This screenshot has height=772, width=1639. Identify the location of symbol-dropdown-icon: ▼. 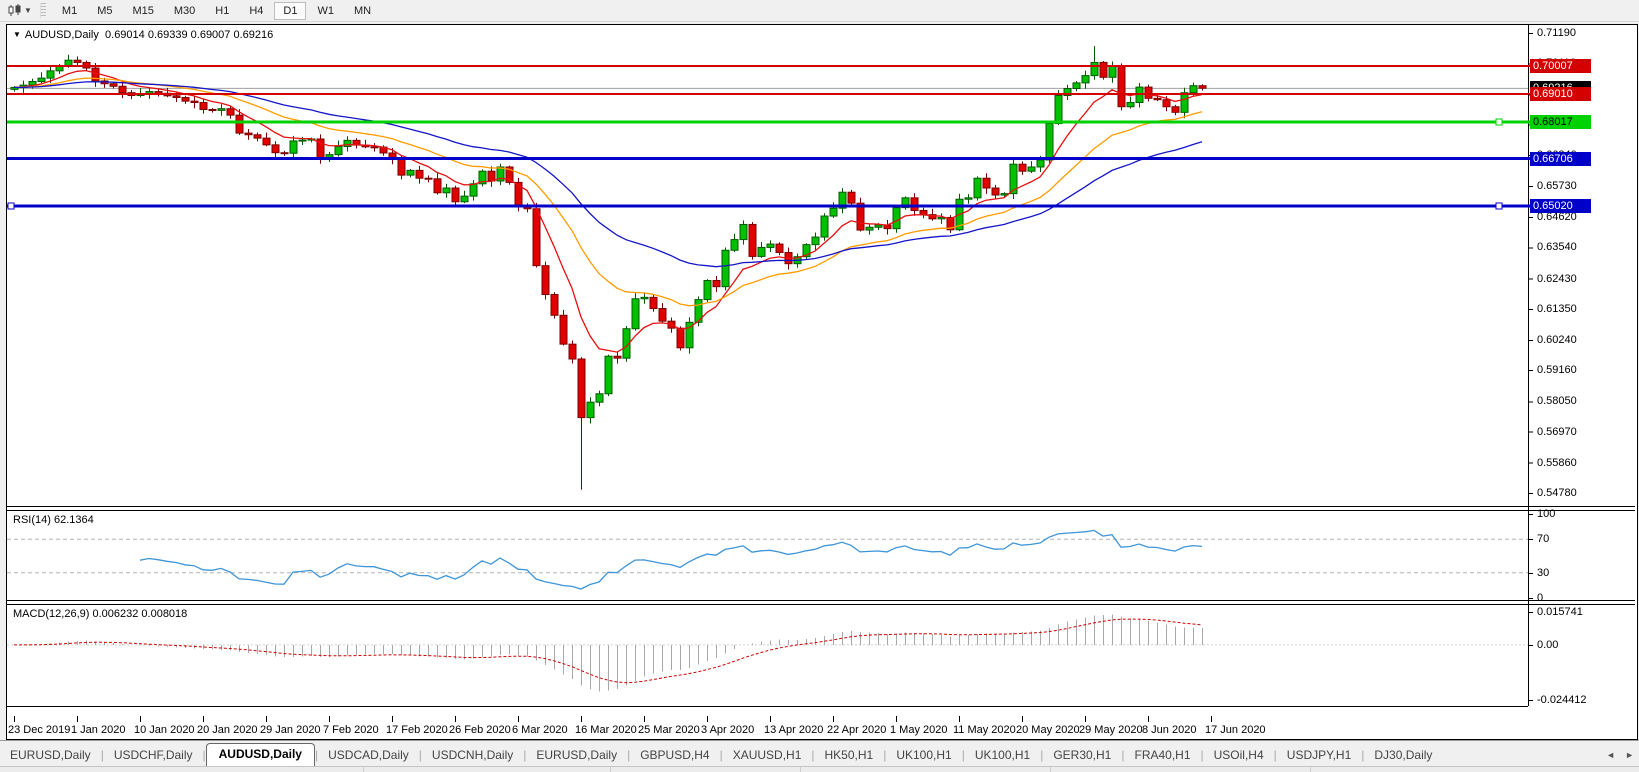
(17, 34).